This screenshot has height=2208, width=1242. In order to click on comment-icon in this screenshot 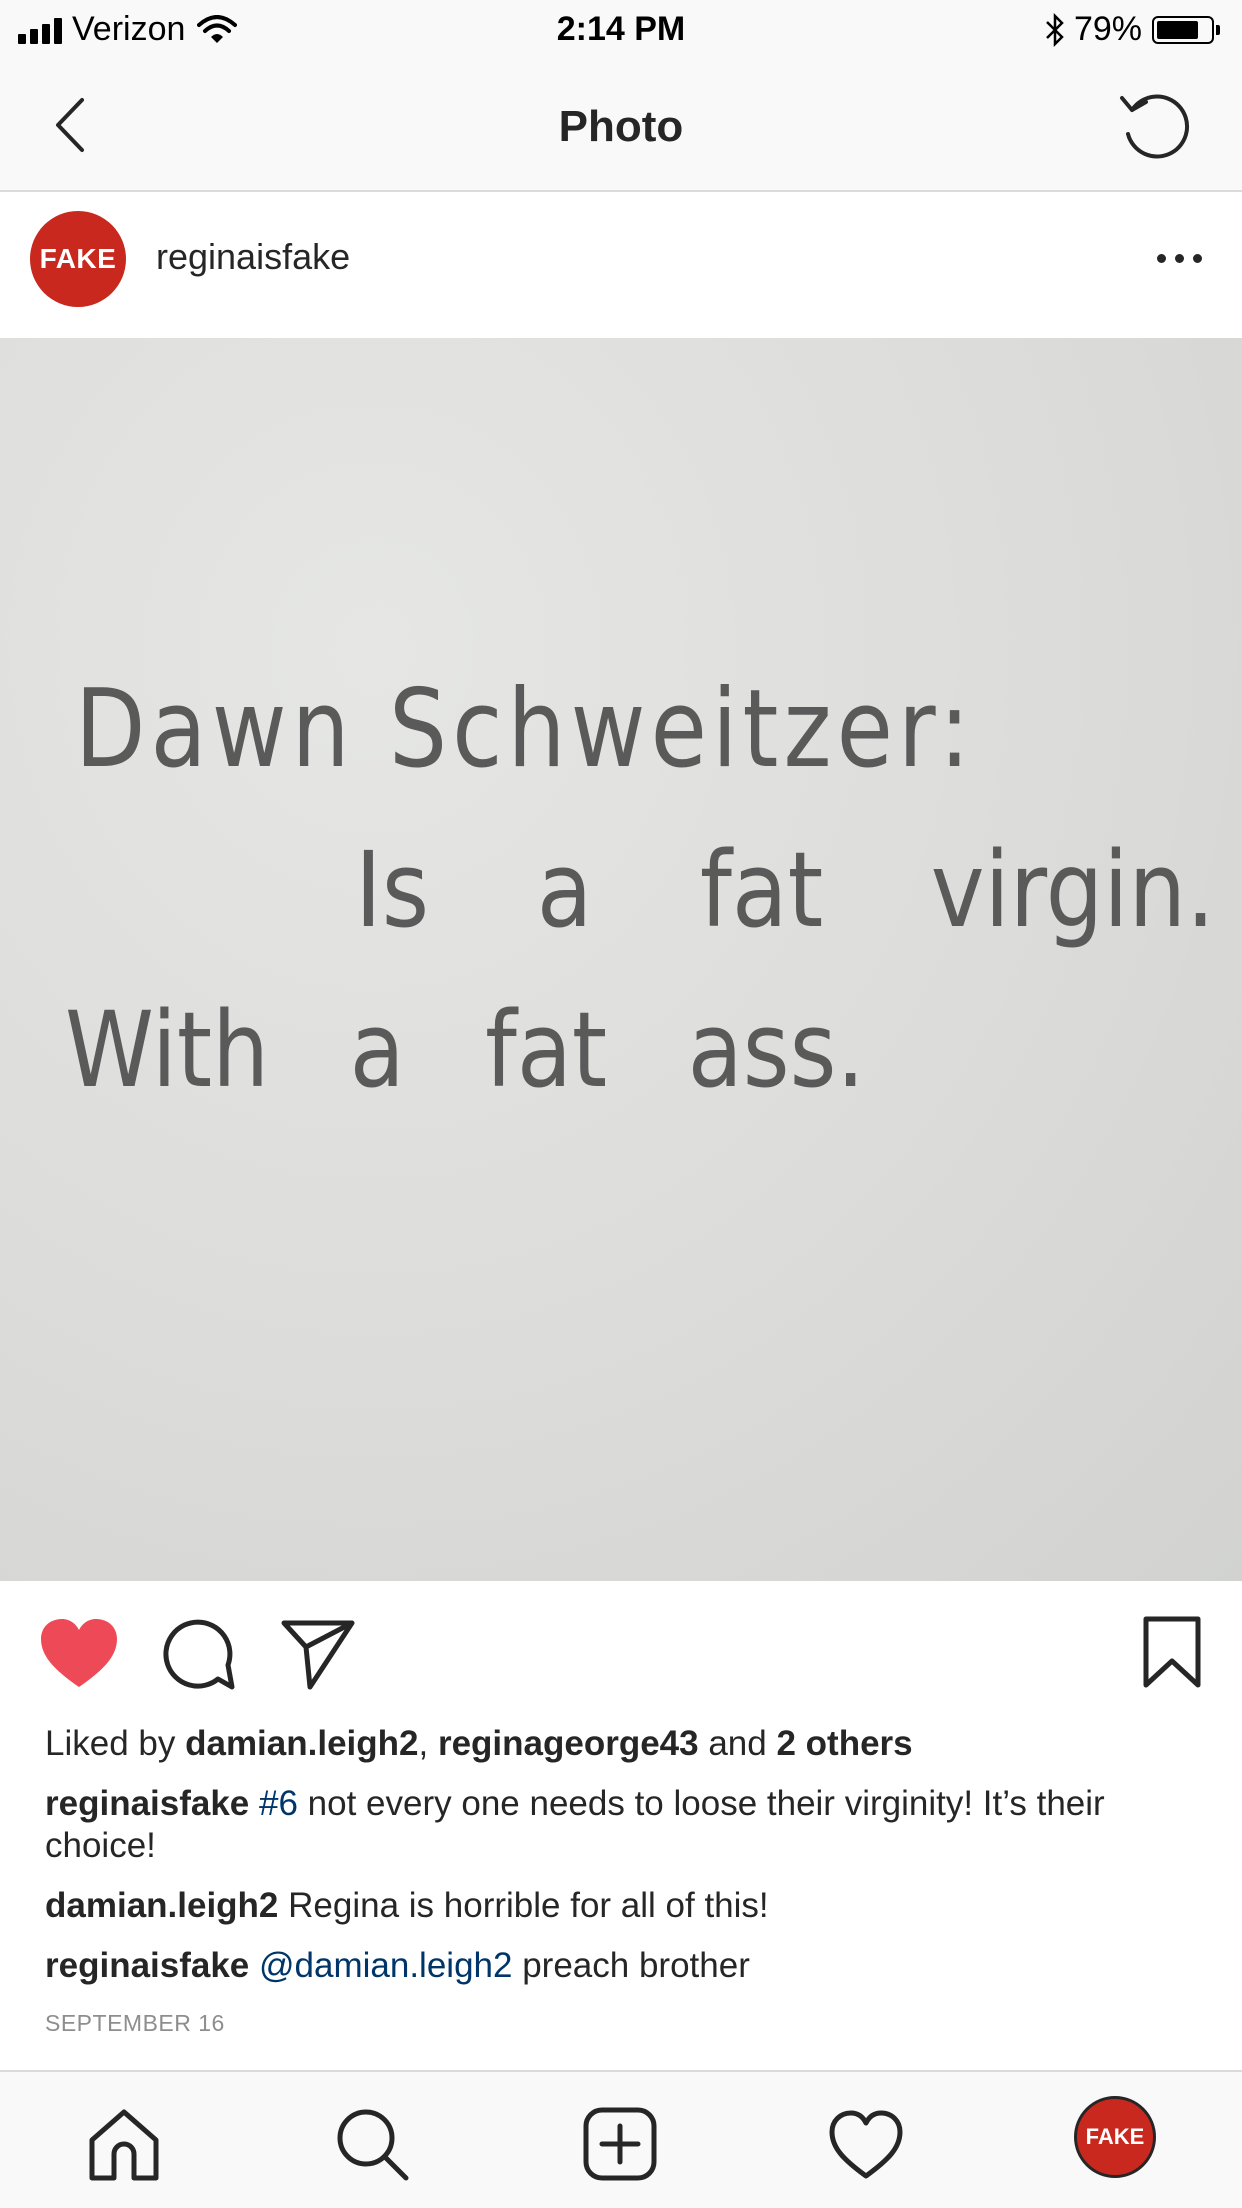, I will do `click(199, 1654)`.